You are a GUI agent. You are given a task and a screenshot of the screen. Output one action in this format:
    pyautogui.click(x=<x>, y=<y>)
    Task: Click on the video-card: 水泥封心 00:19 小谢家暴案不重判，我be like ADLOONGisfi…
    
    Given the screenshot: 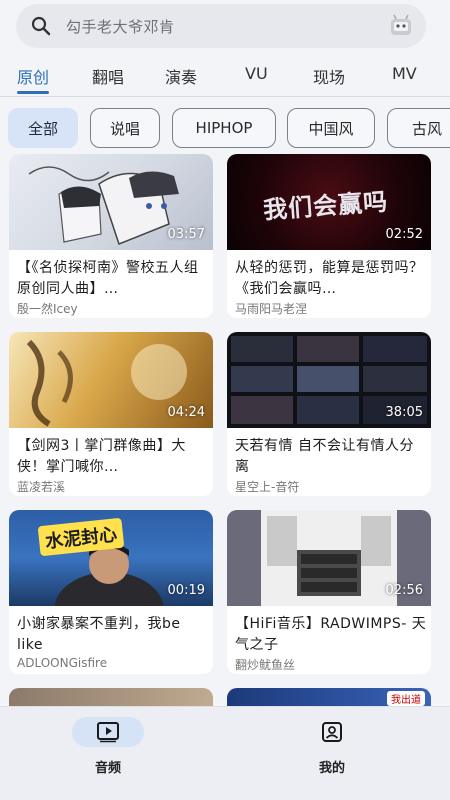 What is the action you would take?
    pyautogui.click(x=111, y=592)
    